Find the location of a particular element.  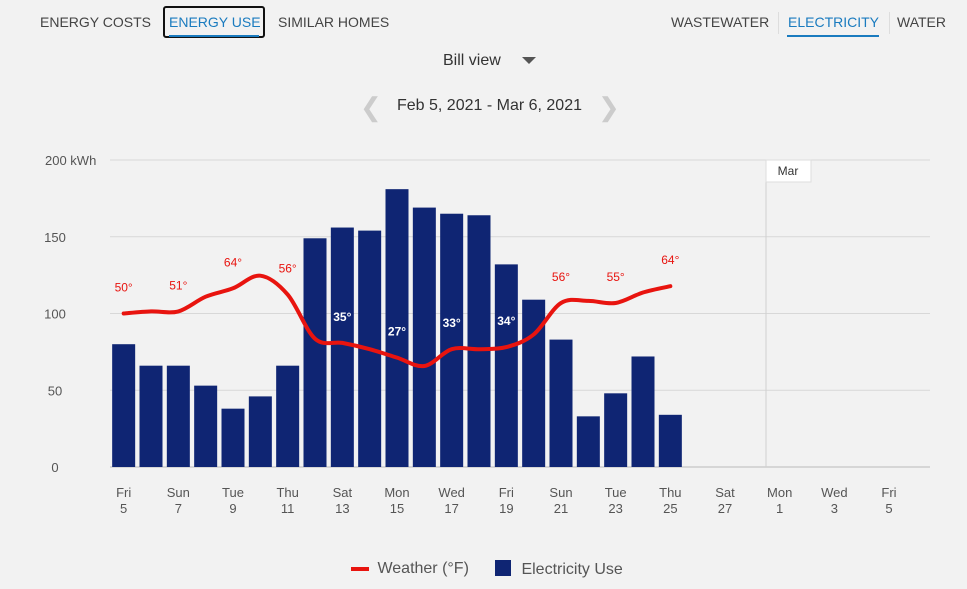

x-tick-date: 21 is located at coordinates (561, 508).